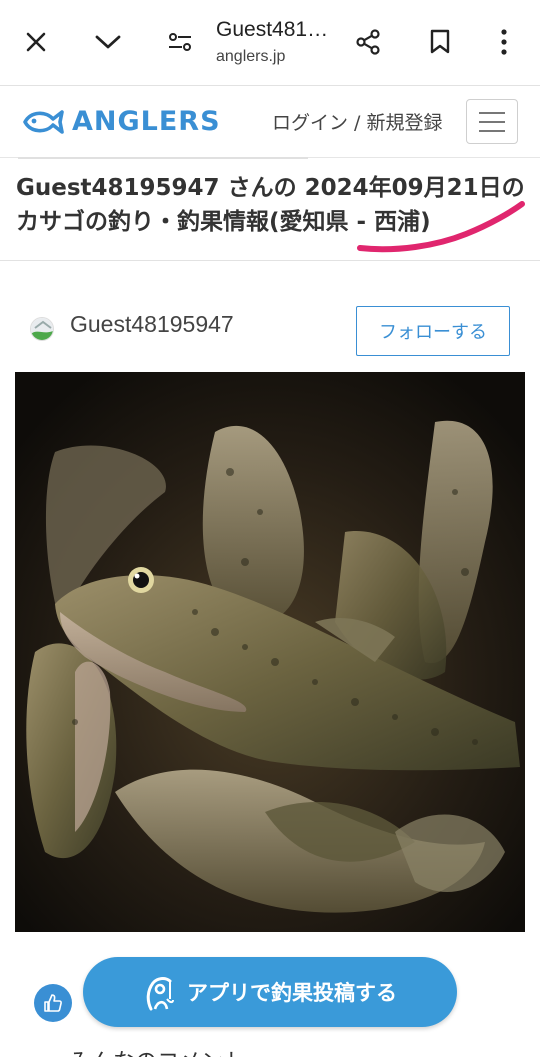 The width and height of the screenshot is (540, 1057). I want to click on share-icon, so click(368, 42).